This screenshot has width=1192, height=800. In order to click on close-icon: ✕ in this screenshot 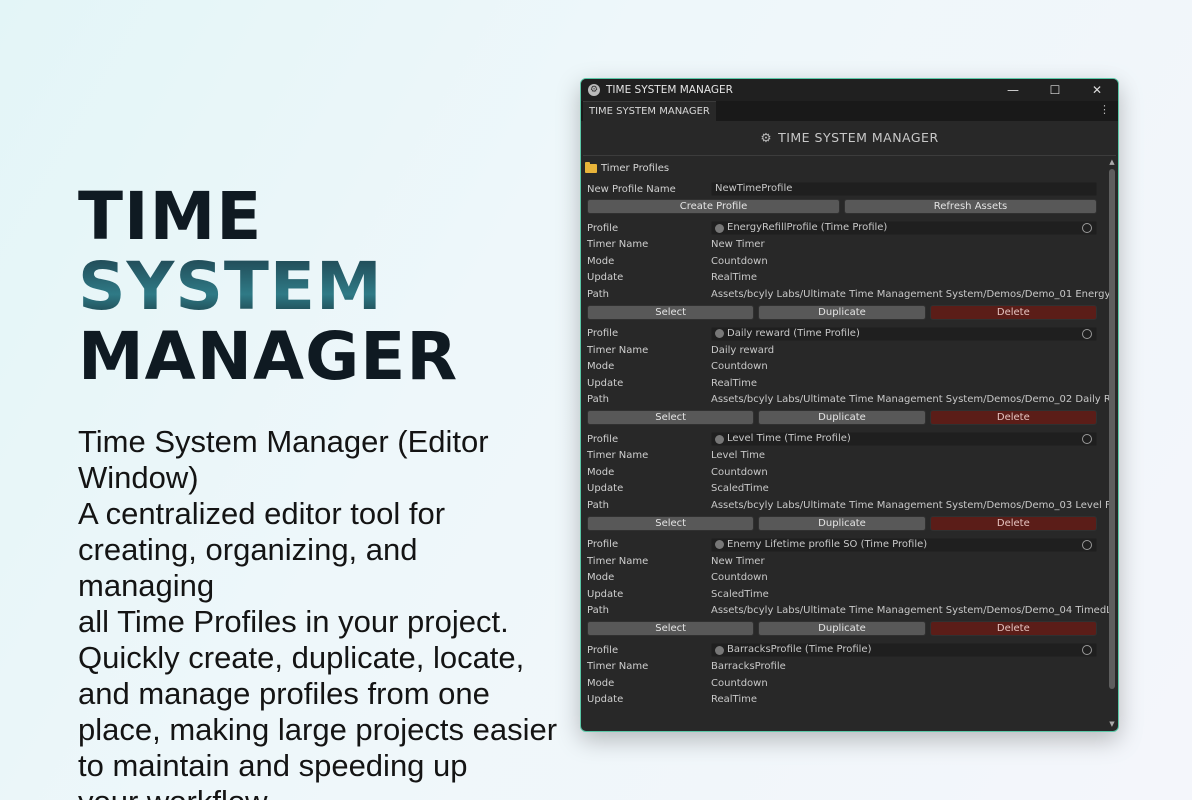, I will do `click(1097, 90)`.